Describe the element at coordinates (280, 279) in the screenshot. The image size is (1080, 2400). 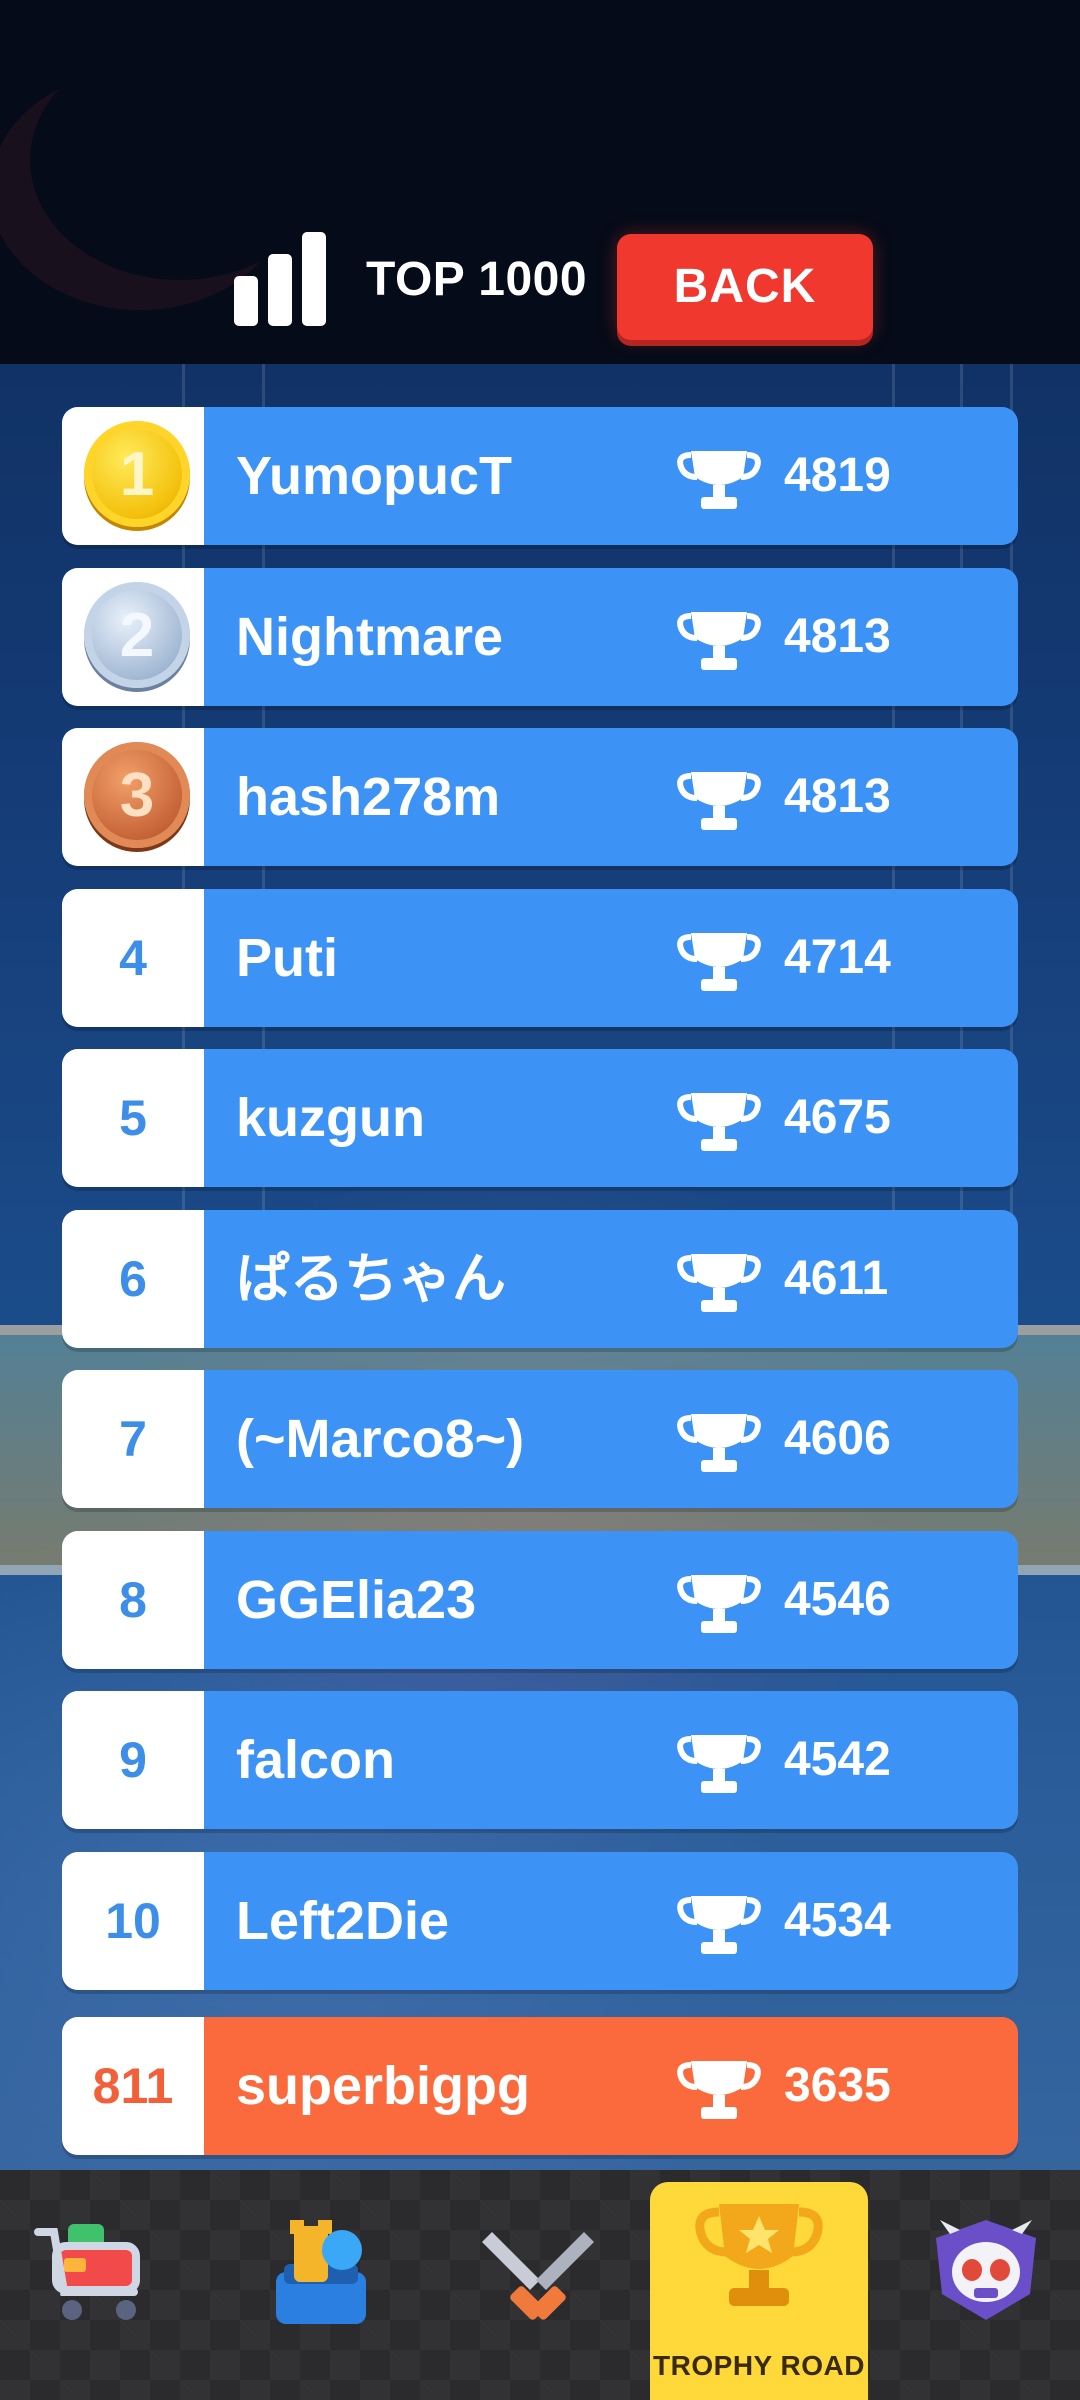
I see `leaderboard-bars-icon` at that location.